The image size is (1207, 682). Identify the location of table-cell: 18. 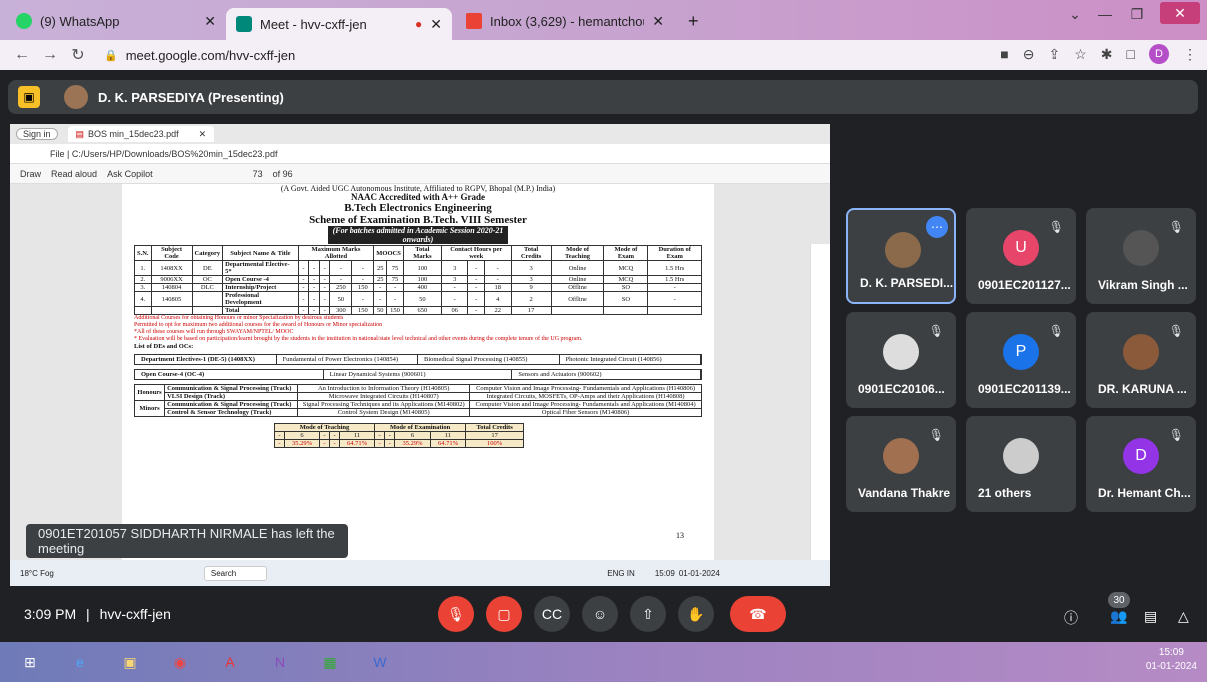
(497, 287).